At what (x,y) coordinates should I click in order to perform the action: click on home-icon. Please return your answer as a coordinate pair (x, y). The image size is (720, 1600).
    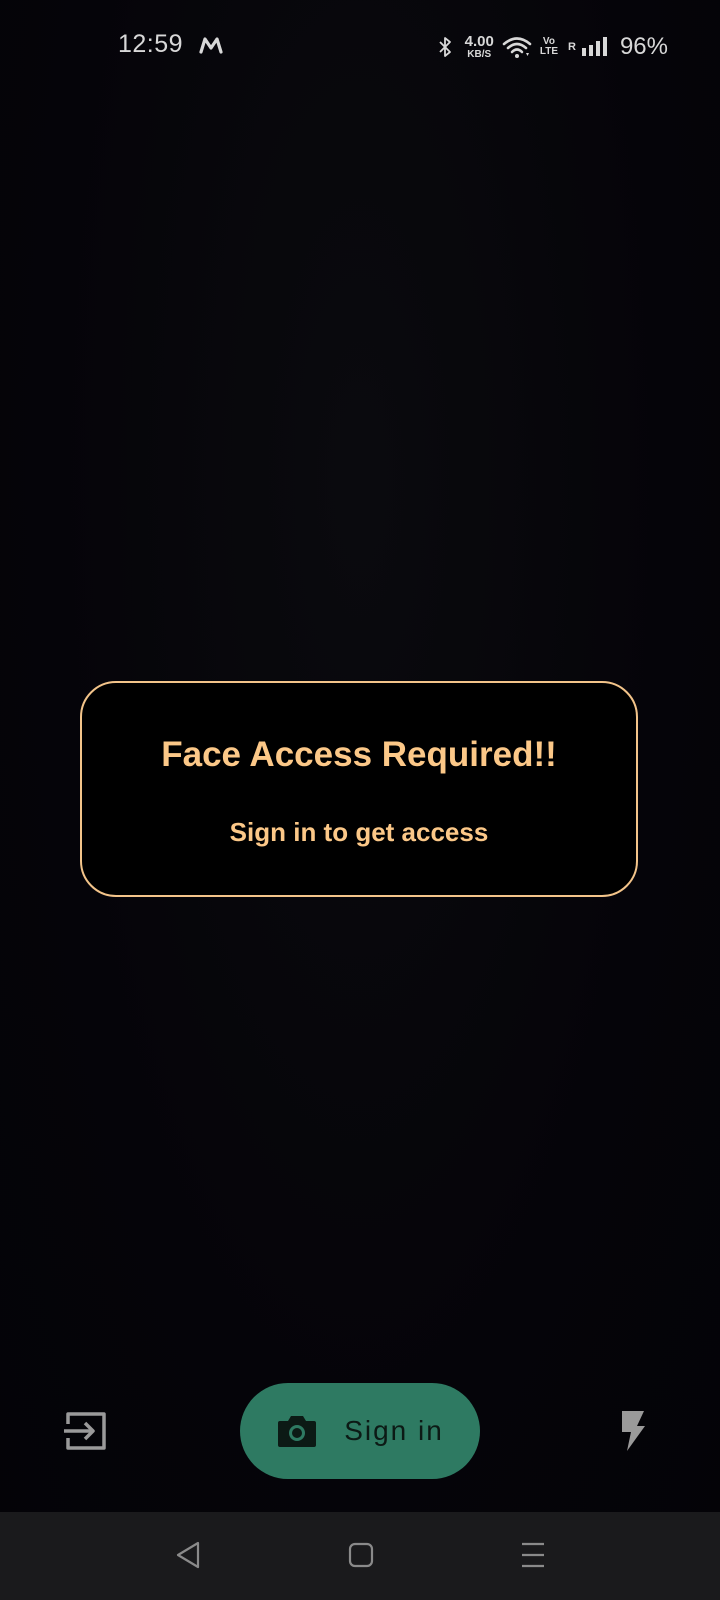
    Looking at the image, I should click on (361, 1555).